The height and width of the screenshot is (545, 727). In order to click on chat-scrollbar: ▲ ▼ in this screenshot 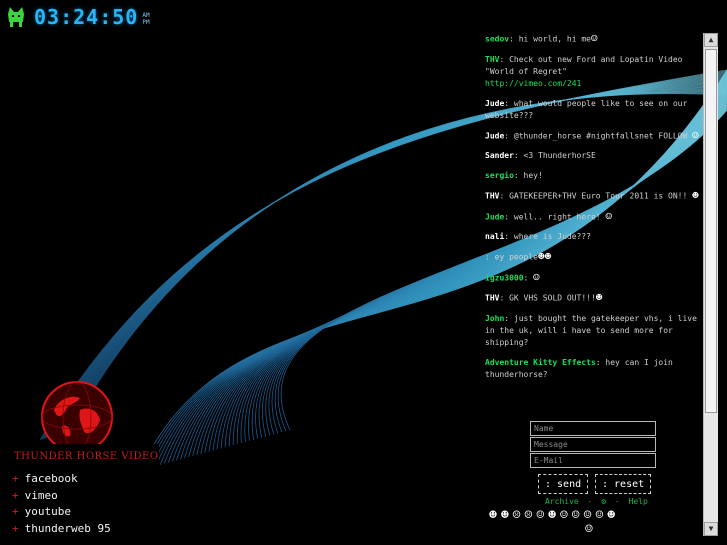, I will do `click(710, 284)`.